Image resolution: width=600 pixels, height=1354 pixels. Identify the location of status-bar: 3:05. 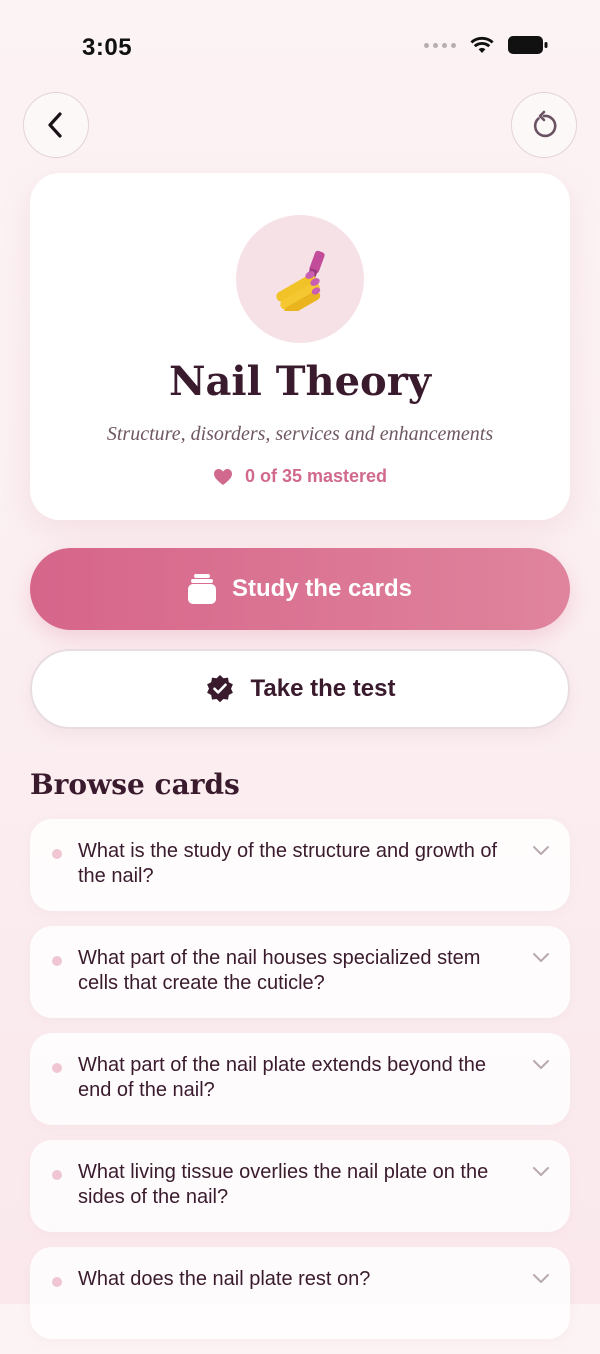
(300, 48).